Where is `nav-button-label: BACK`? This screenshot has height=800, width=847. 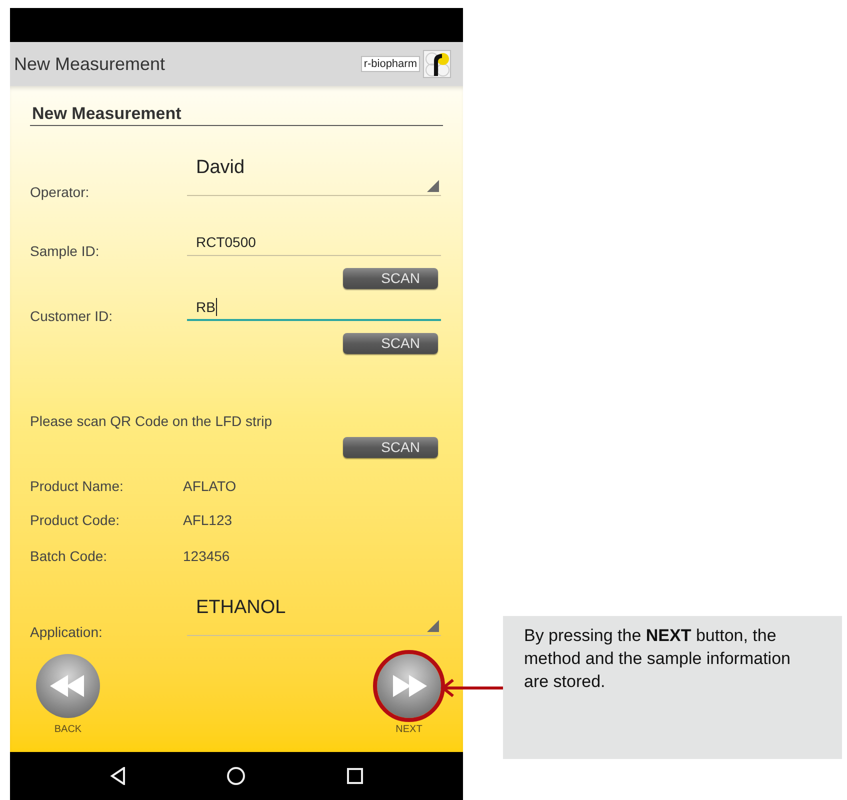
nav-button-label: BACK is located at coordinates (68, 730).